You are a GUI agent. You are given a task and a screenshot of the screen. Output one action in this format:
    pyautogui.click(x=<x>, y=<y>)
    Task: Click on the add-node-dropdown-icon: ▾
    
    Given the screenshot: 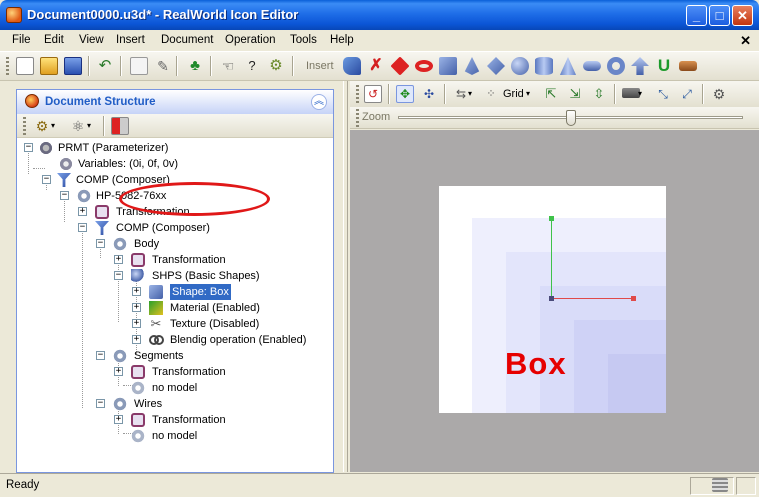 What is the action you would take?
    pyautogui.click(x=60, y=126)
    